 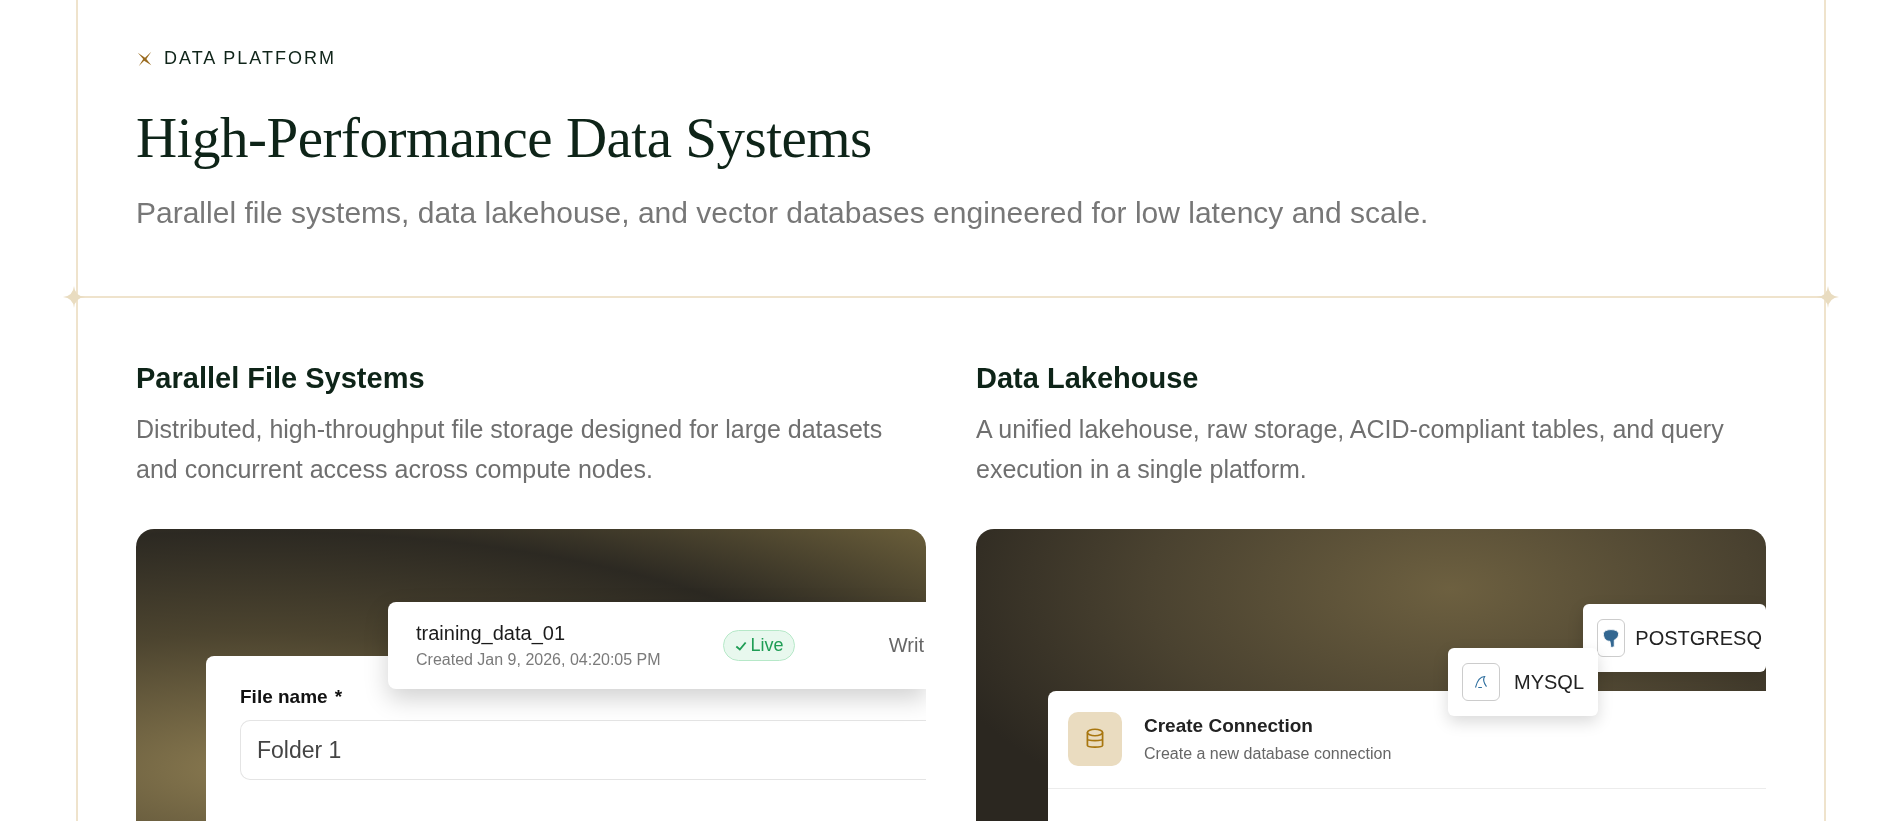 What do you see at coordinates (783, 213) in the screenshot?
I see `page-subtitle: Parallel file systems, data lakehouse, and vector databases engineered for low latency and scale.` at bounding box center [783, 213].